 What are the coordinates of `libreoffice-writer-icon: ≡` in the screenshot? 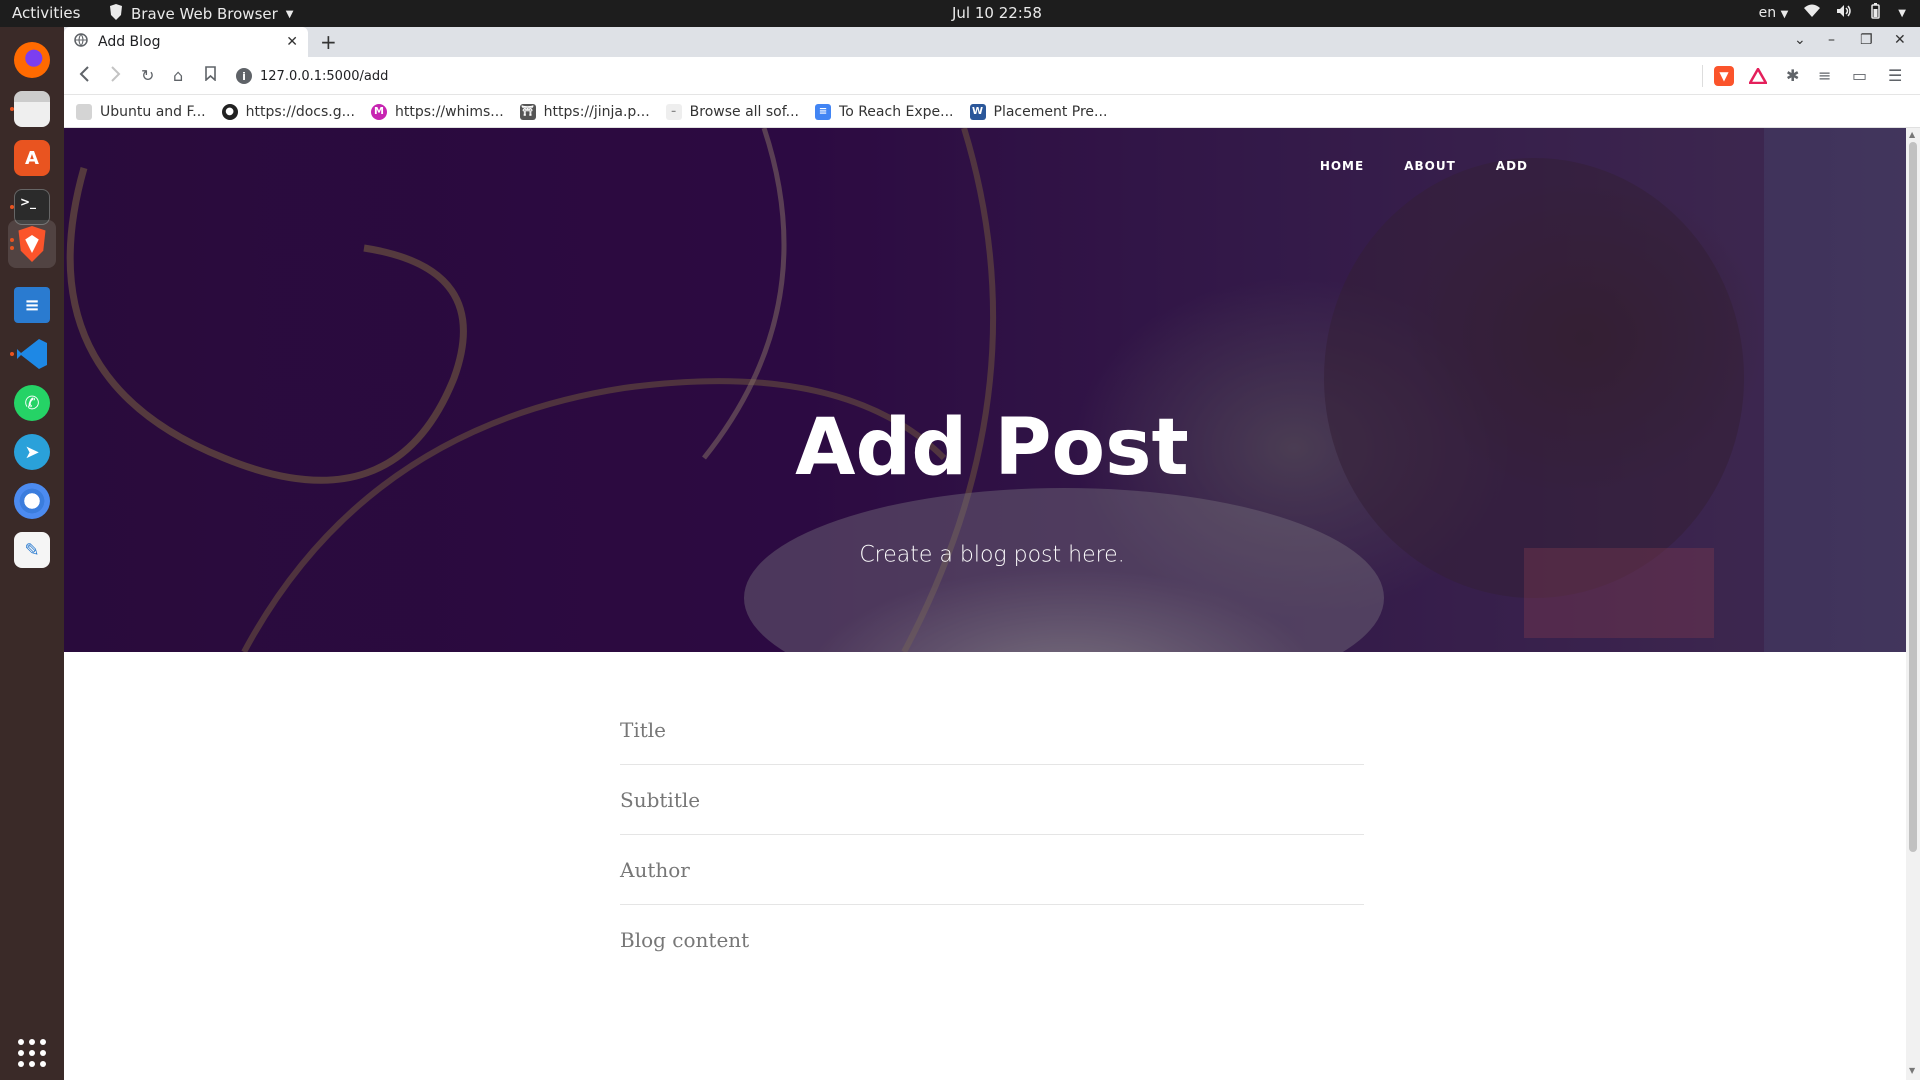 It's located at (32, 305).